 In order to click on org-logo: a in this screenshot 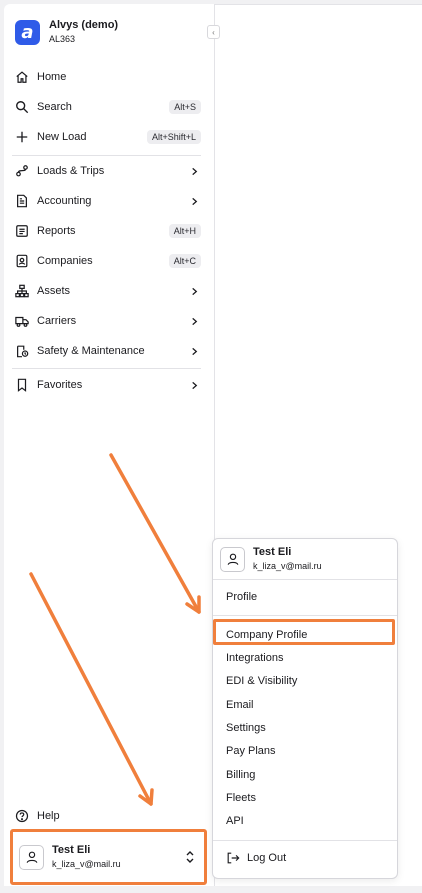, I will do `click(27, 32)`.